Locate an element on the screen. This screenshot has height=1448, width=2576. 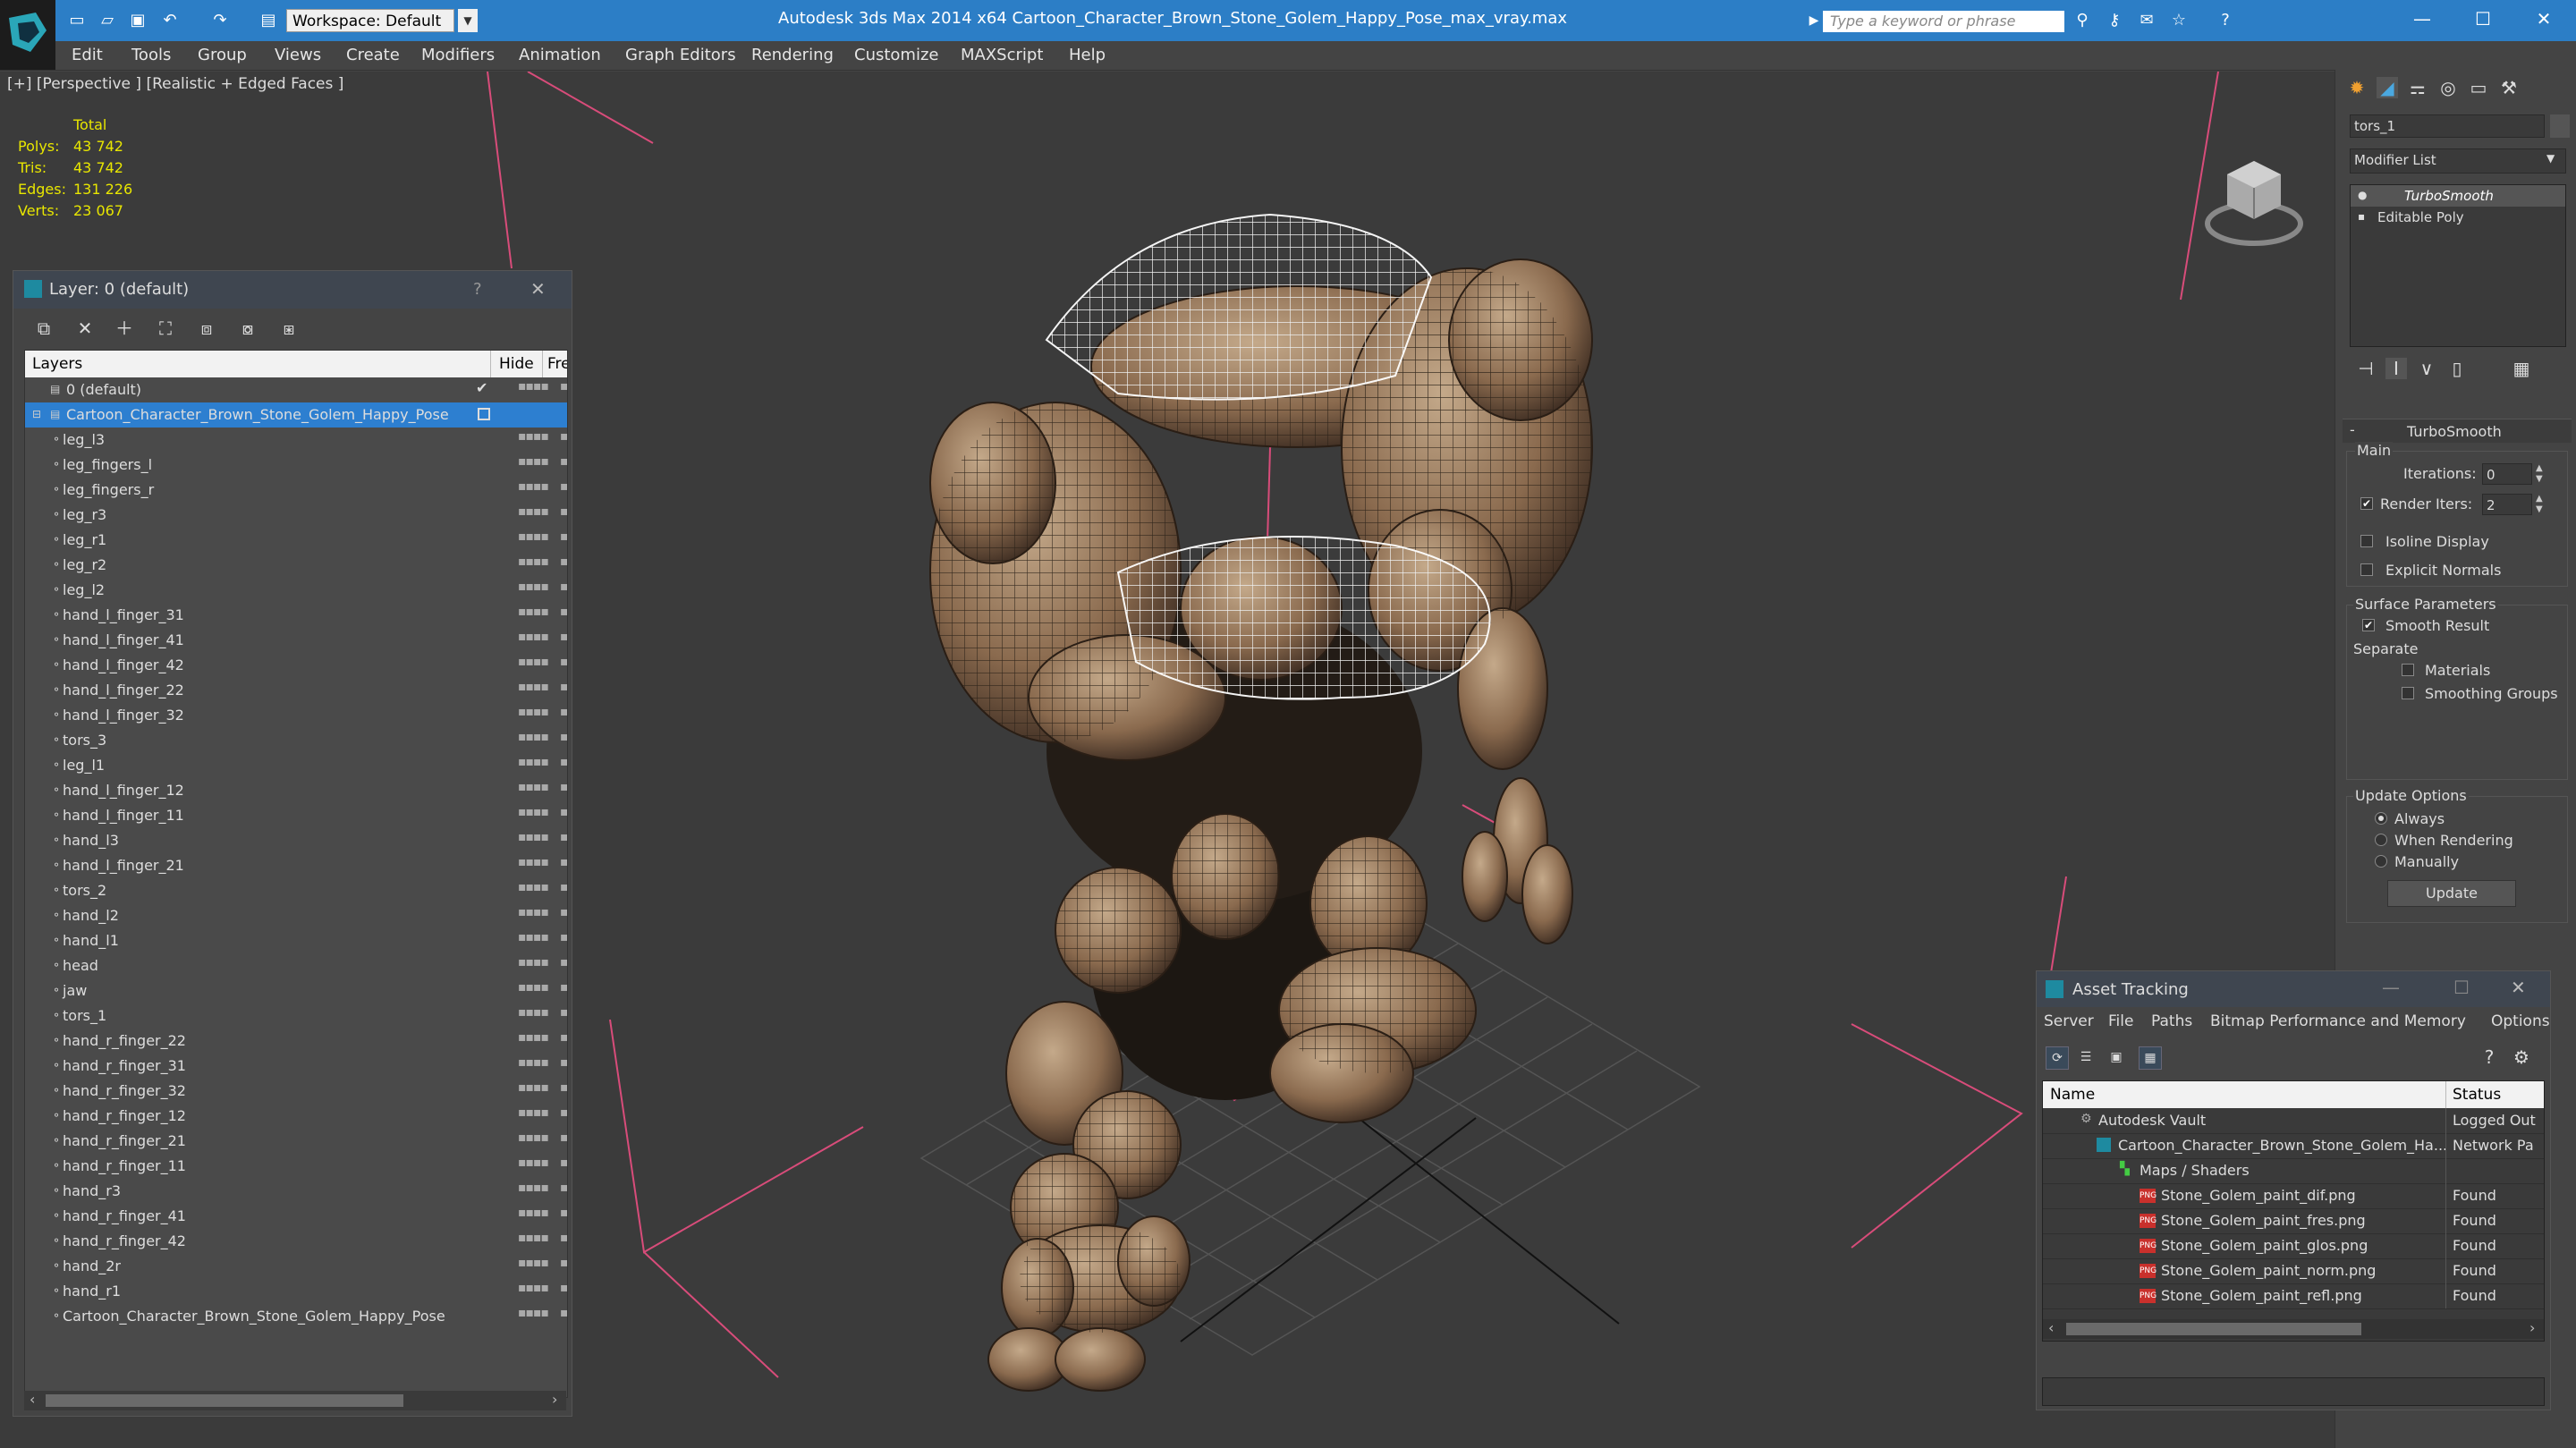
when-rendering-radio is located at coordinates (2381, 840).